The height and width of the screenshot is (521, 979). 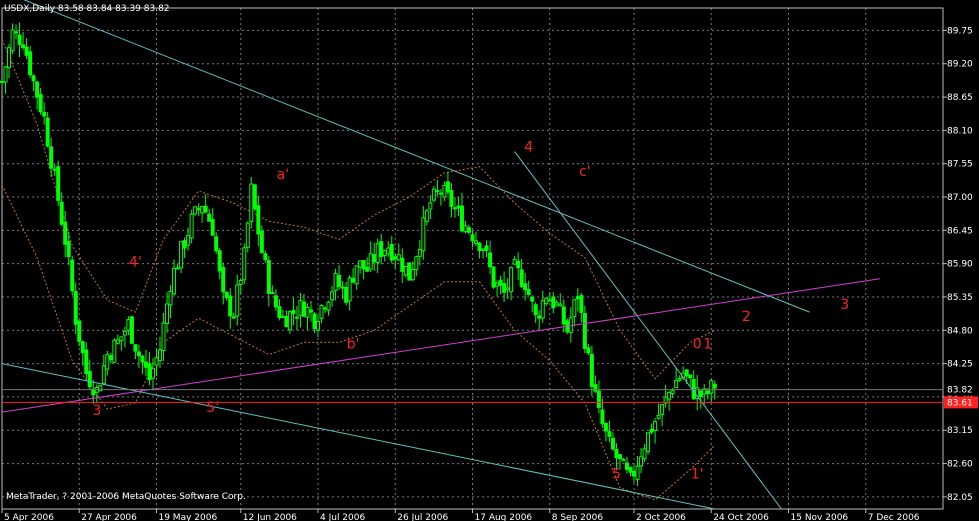 What do you see at coordinates (96, 411) in the screenshot?
I see `wave-label: 3` at bounding box center [96, 411].